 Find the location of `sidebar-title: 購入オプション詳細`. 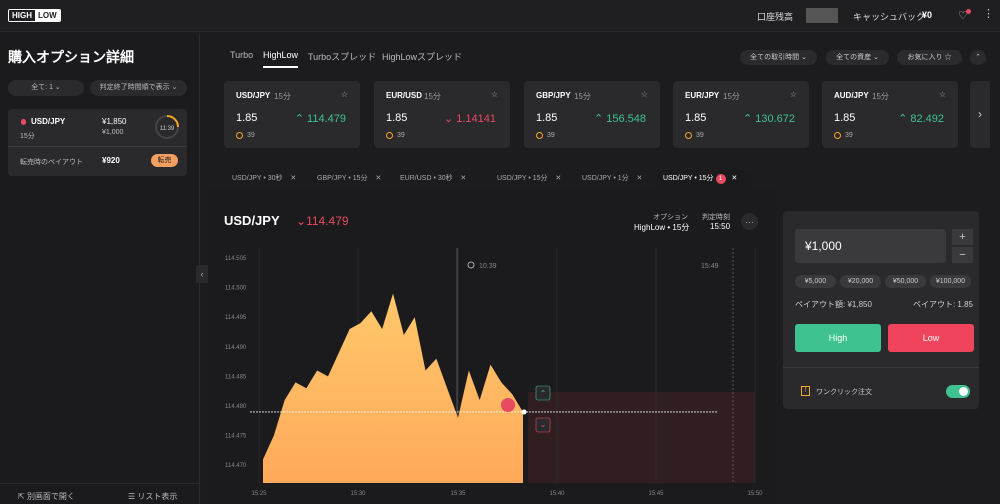

sidebar-title: 購入オプション詳細 is located at coordinates (71, 57).